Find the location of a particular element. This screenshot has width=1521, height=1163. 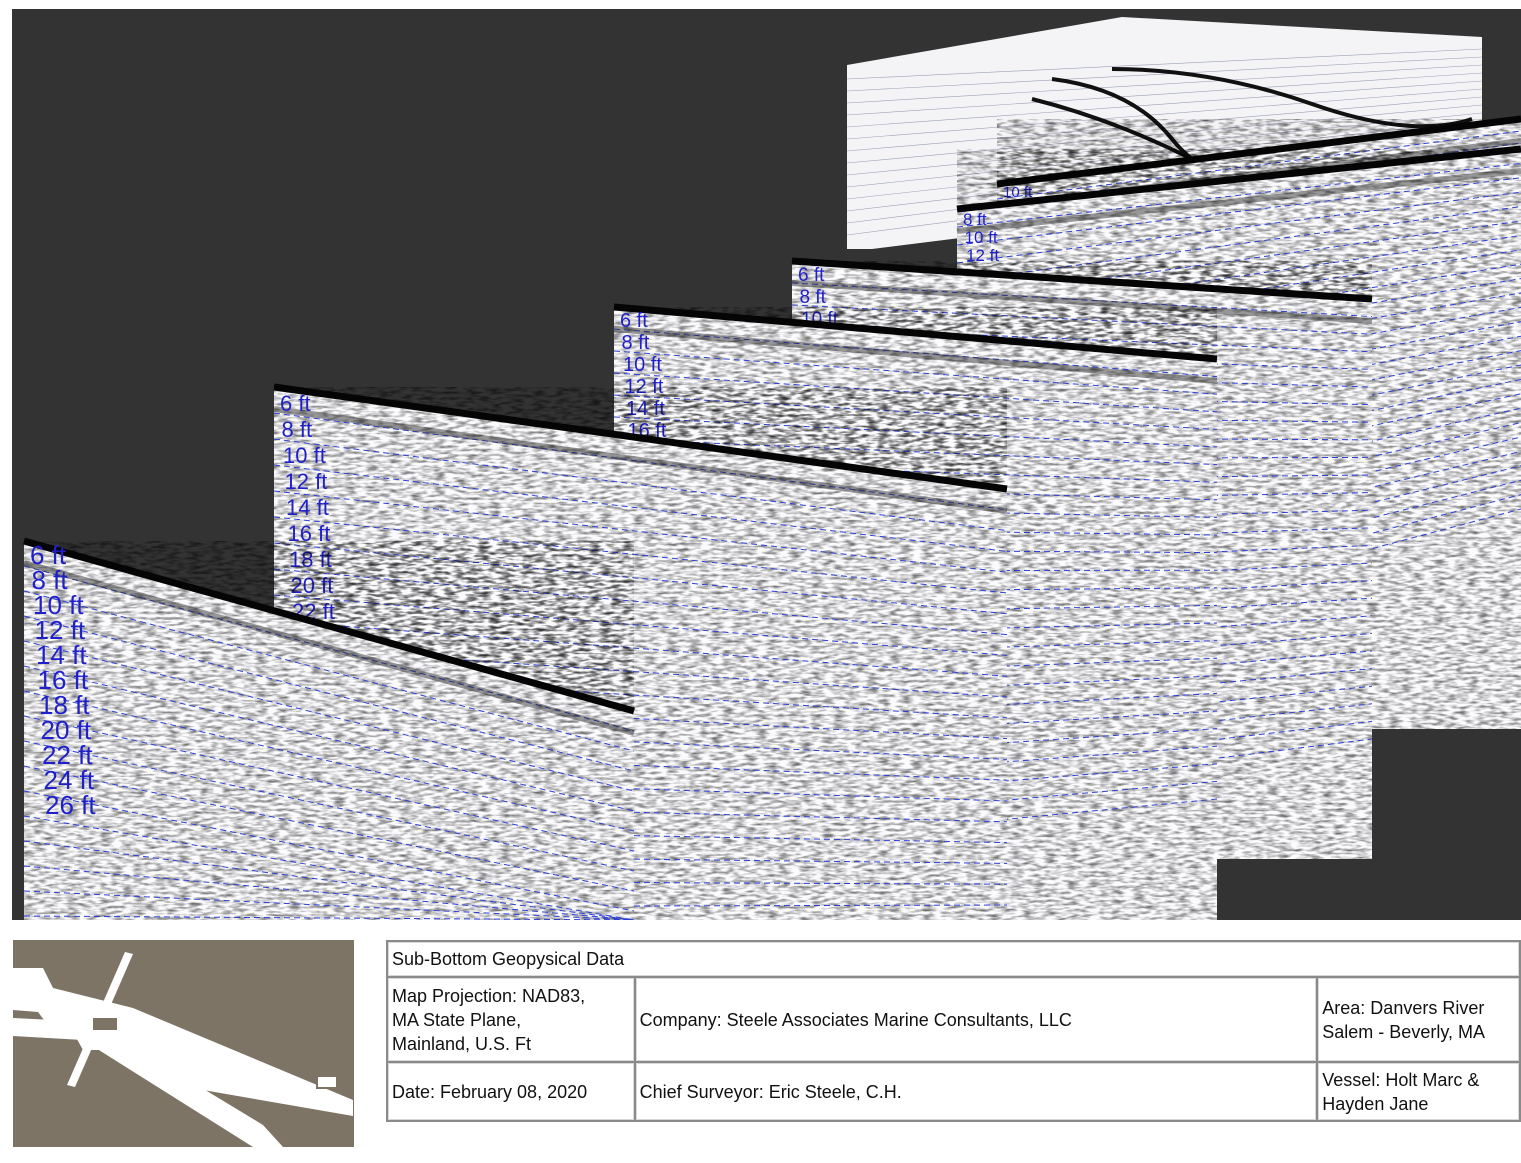

chief-surveyor-text: Chief Surveyor: Eric Steele, C.H. is located at coordinates (770, 1091).